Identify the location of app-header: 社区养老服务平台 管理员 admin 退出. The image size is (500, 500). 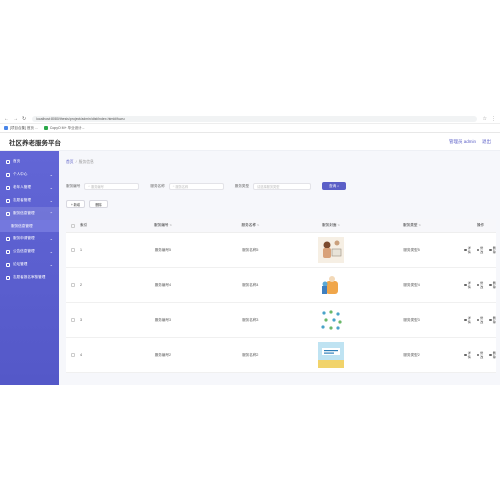
(250, 142).